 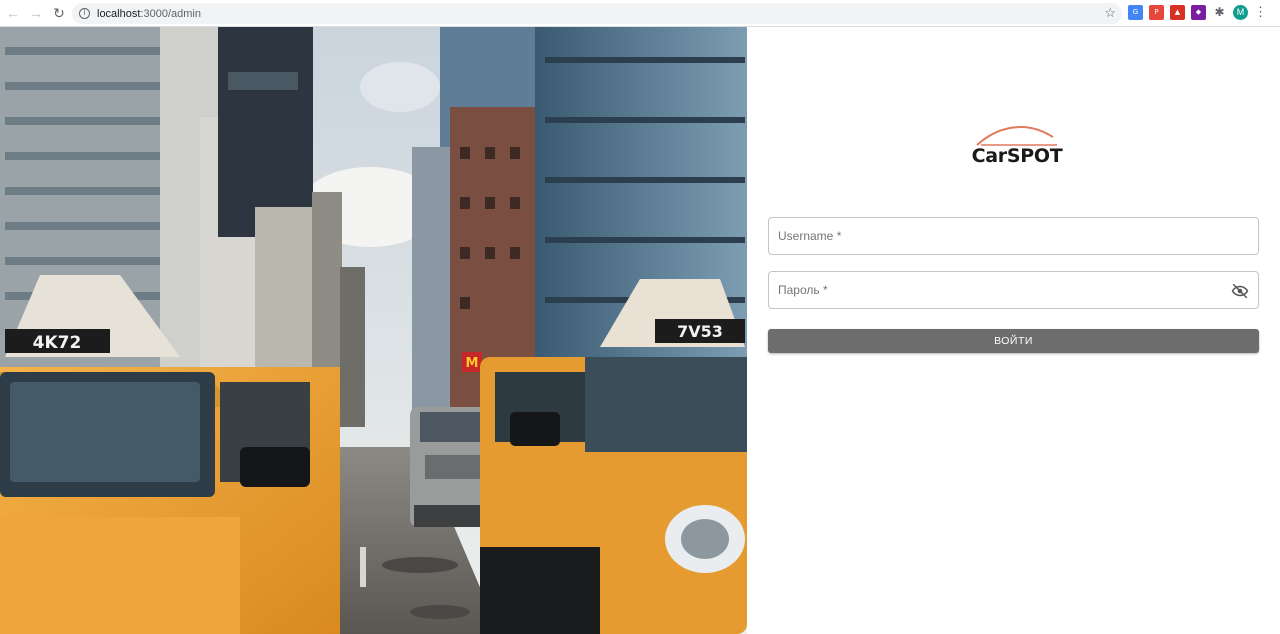 What do you see at coordinates (1219, 12) in the screenshot?
I see `puzzle-icon: ✱` at bounding box center [1219, 12].